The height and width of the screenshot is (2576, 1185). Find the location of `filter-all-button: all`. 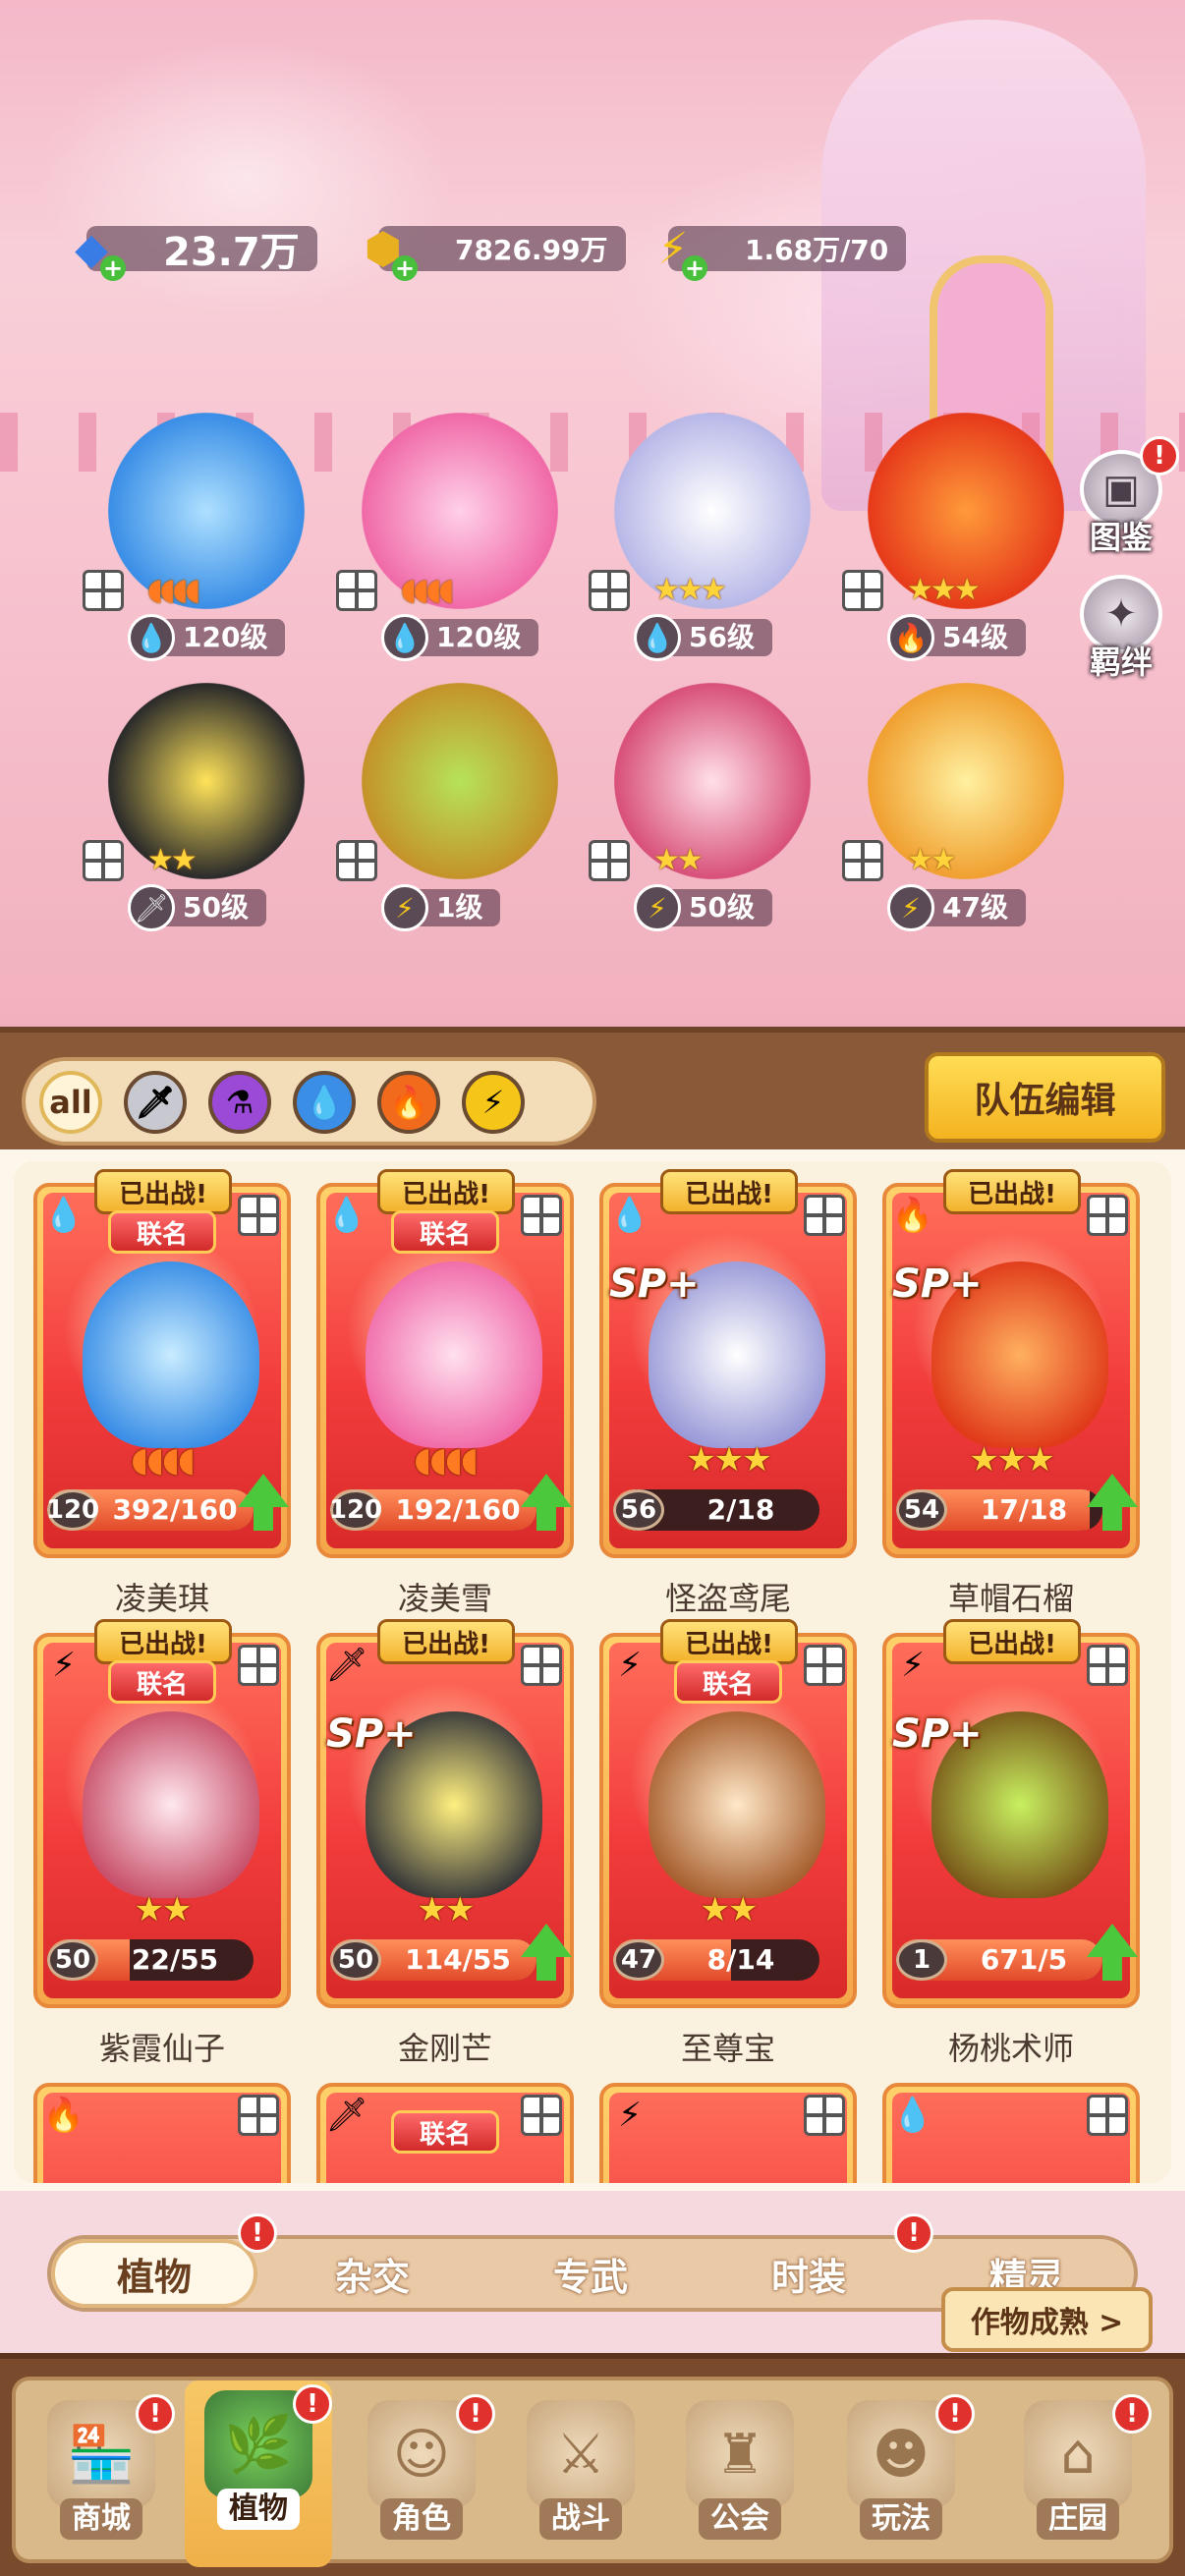

filter-all-button: all is located at coordinates (70, 1102).